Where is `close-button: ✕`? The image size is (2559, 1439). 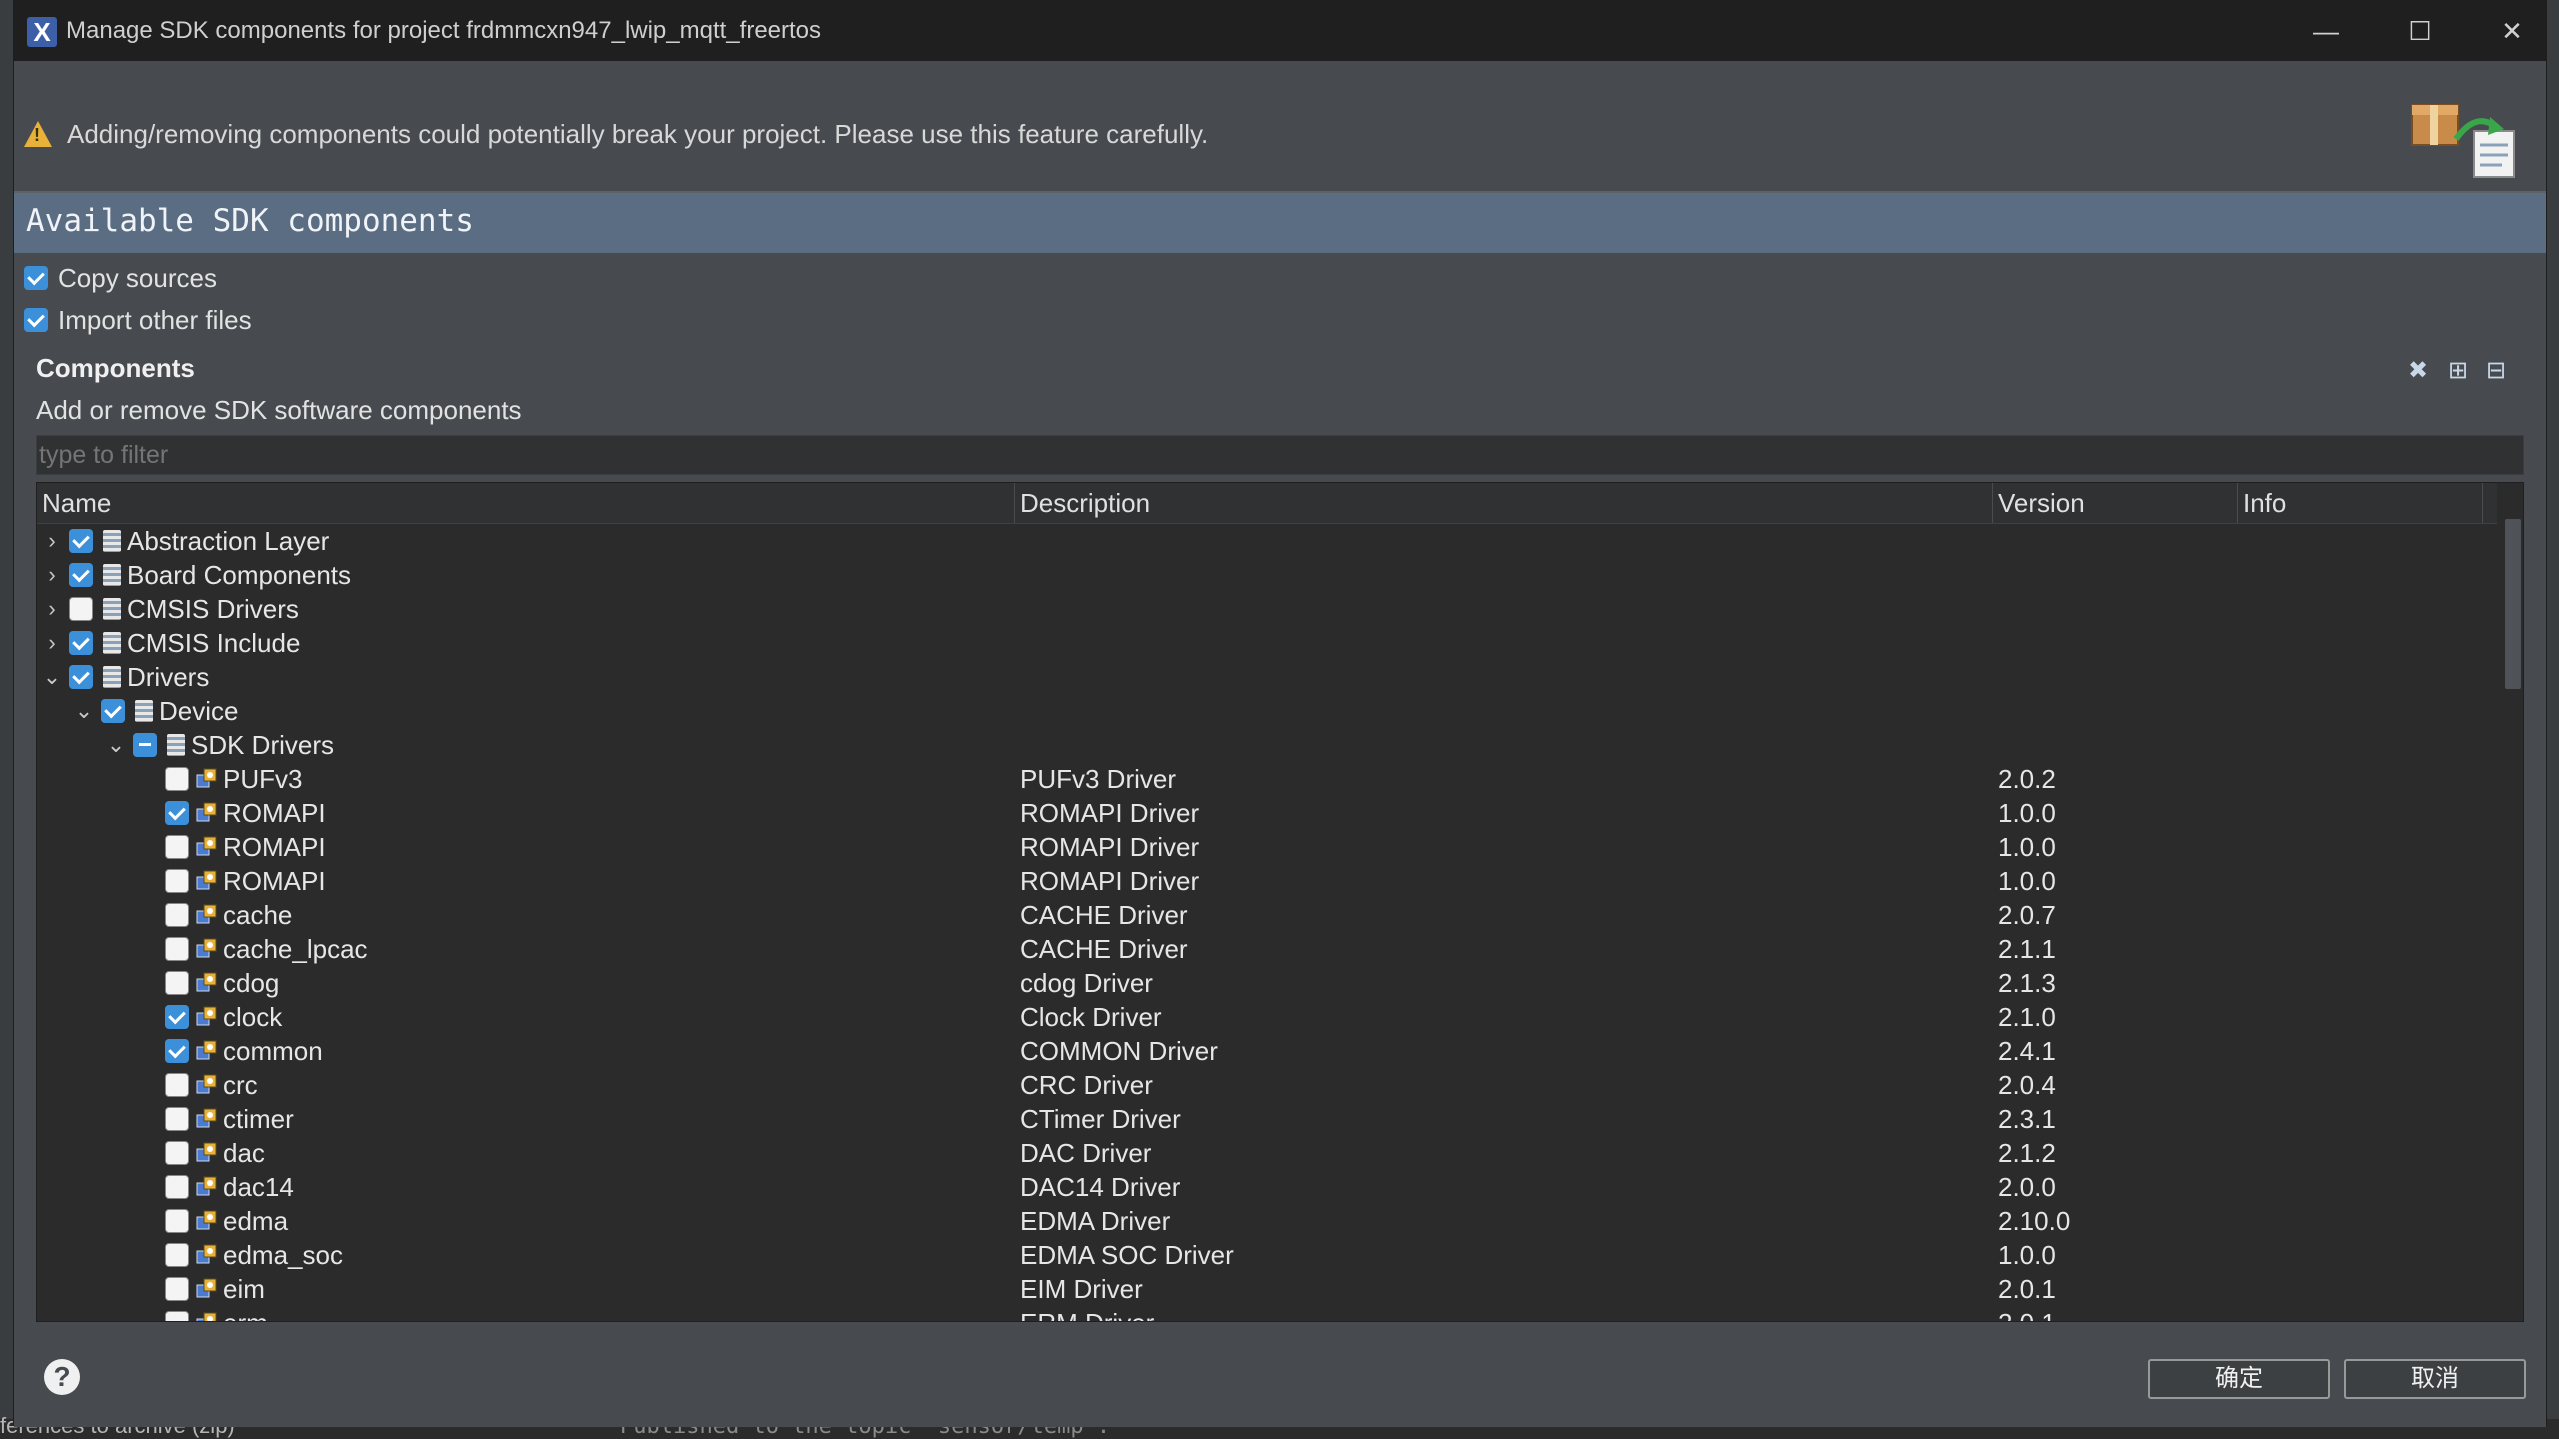 close-button: ✕ is located at coordinates (2512, 31).